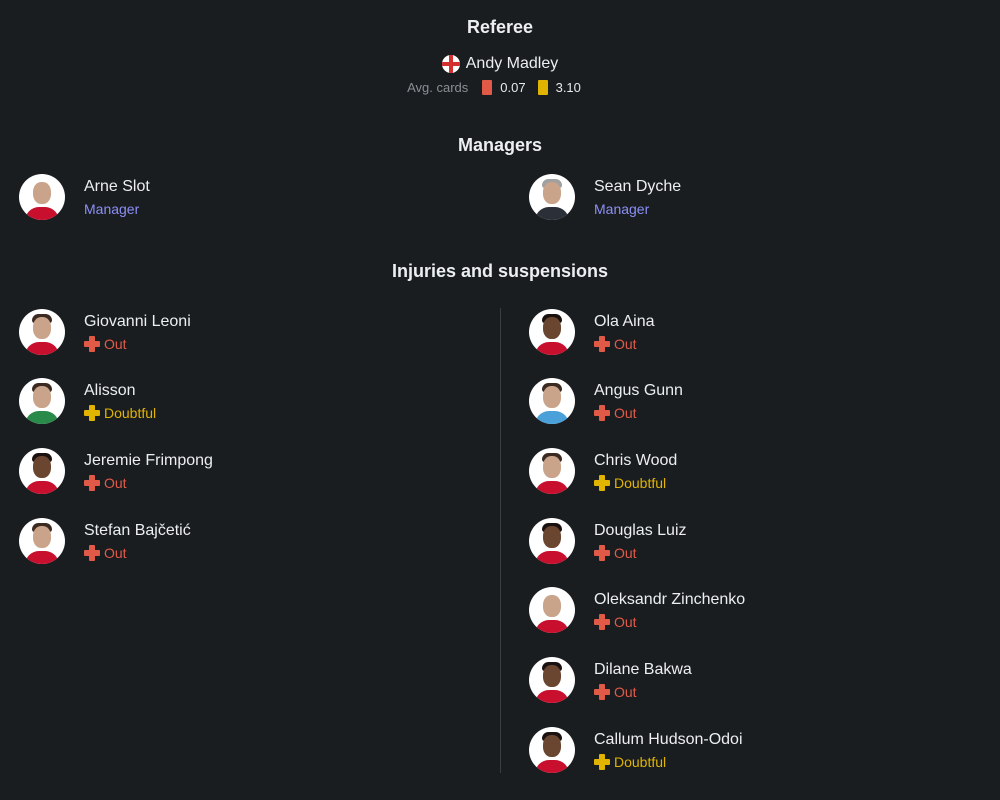  What do you see at coordinates (637, 610) in the screenshot?
I see `injury-item-away: Oleksandr Zinchenko Out` at bounding box center [637, 610].